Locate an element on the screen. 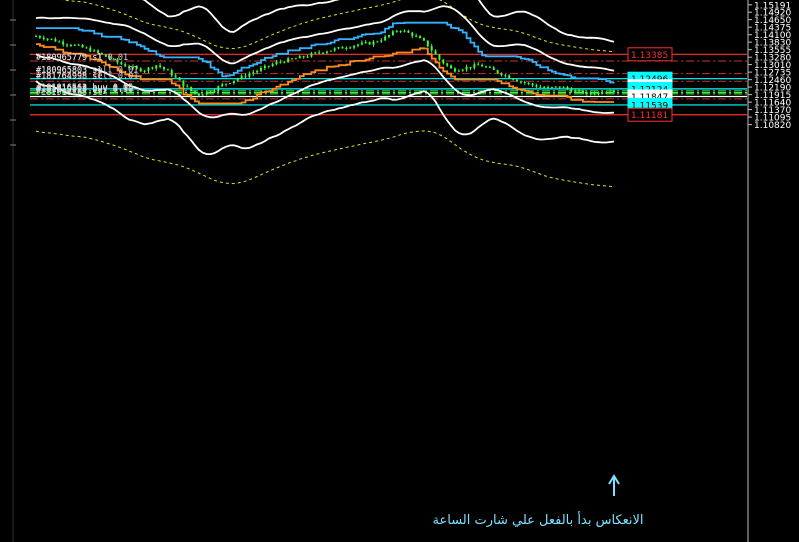 The image size is (799, 542). annotation-text: الانعكاس بدأ بالفعل علي شارت الساعة is located at coordinates (538, 519).